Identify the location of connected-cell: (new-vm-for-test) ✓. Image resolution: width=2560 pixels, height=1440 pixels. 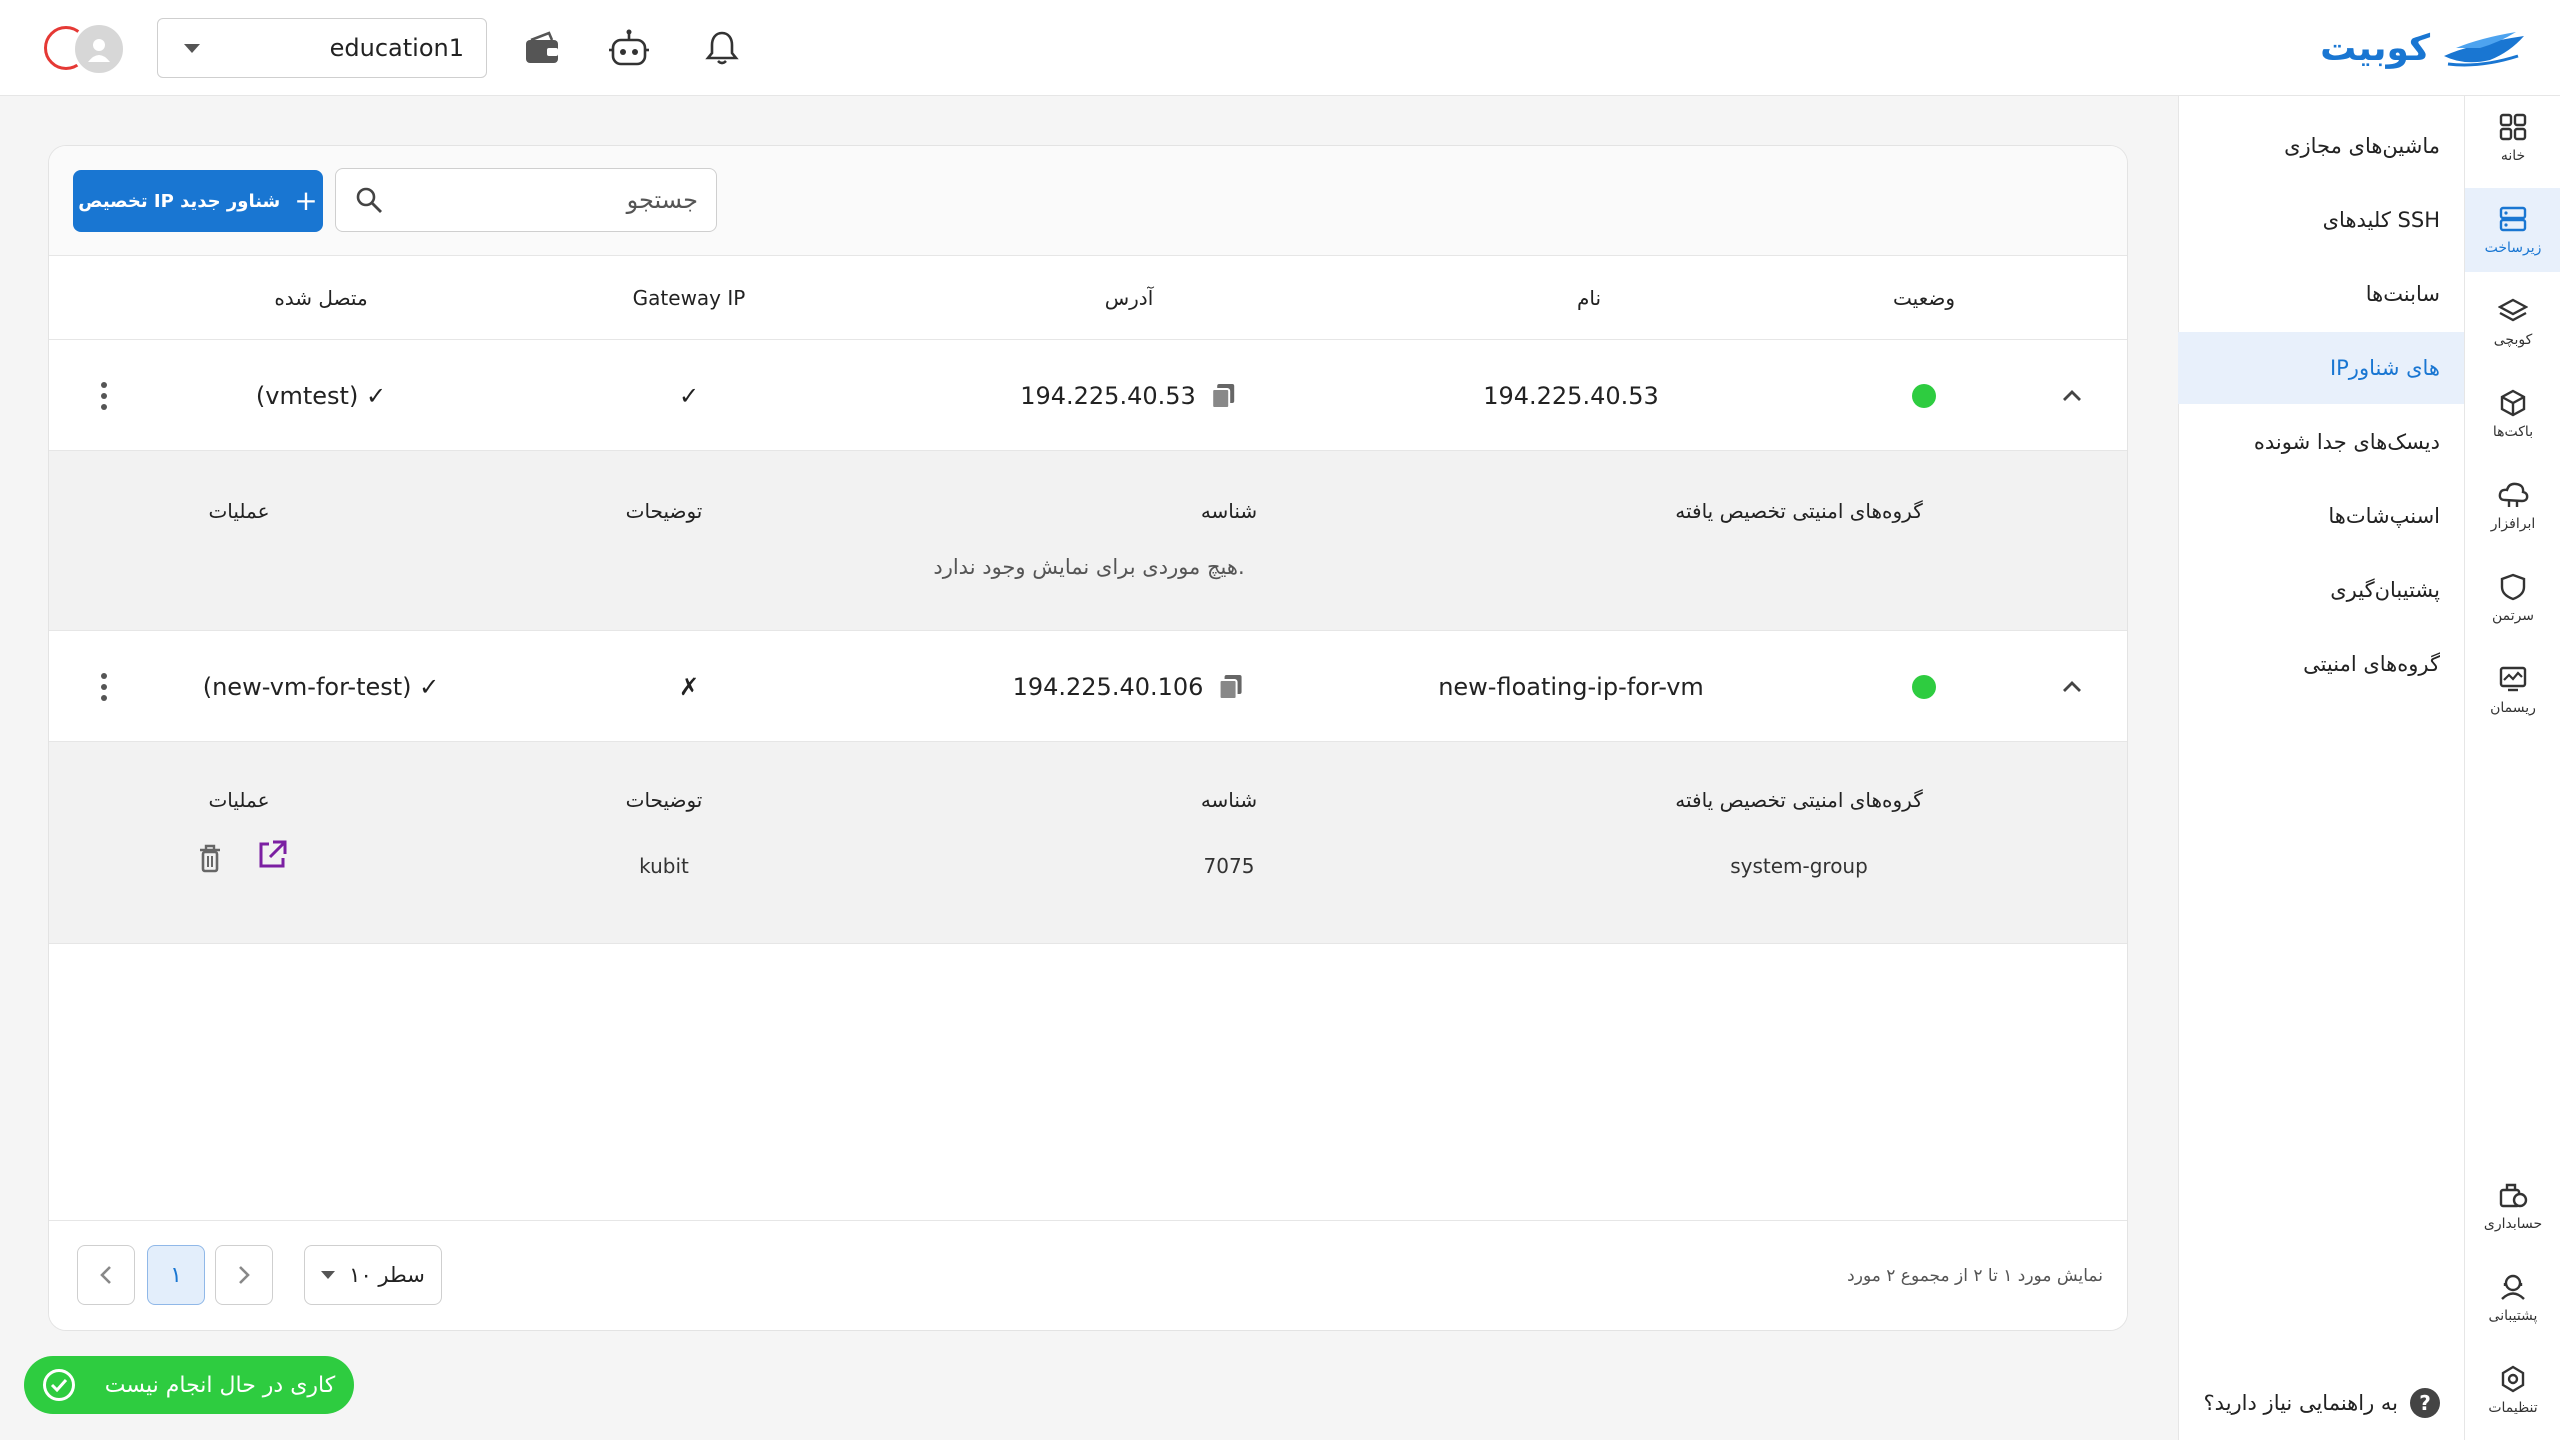
(321, 686).